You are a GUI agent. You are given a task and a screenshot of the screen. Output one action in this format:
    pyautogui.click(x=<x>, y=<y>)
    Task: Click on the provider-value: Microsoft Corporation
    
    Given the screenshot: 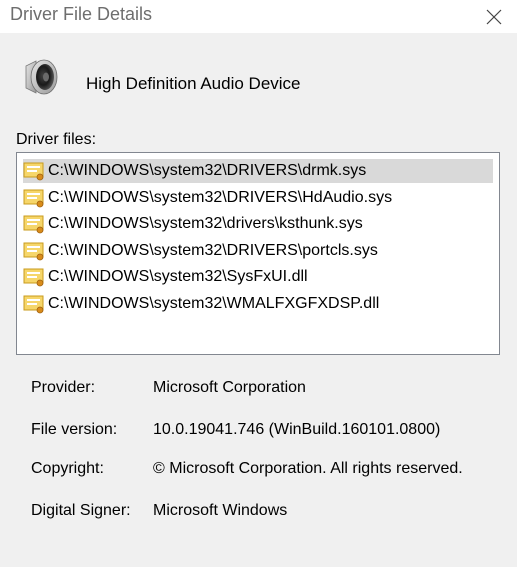 What is the action you would take?
    pyautogui.click(x=229, y=387)
    